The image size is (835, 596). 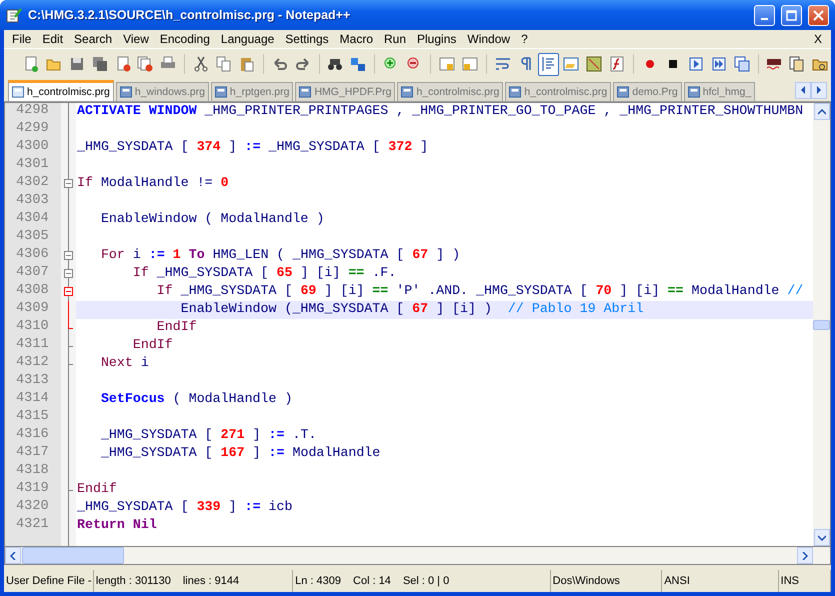 What do you see at coordinates (302, 64) in the screenshot?
I see `redo-icon` at bounding box center [302, 64].